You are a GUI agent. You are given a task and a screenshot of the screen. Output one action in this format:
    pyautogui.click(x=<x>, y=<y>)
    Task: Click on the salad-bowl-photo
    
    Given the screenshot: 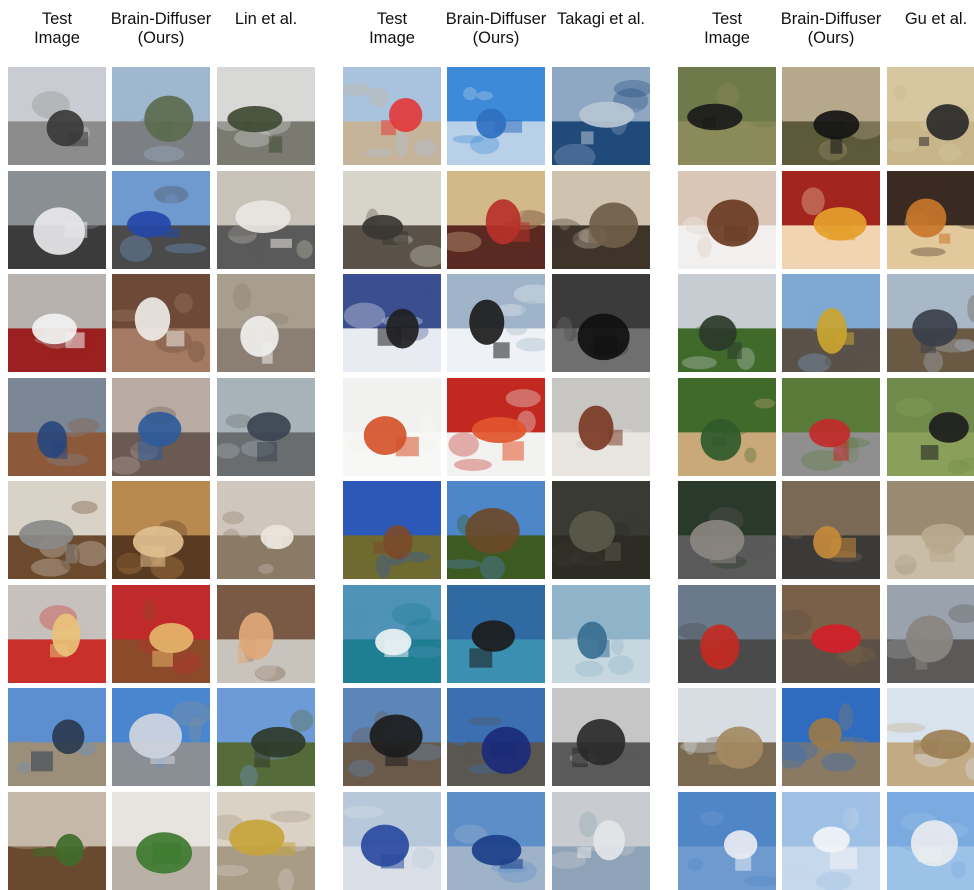 What is the action you would take?
    pyautogui.click(x=496, y=426)
    